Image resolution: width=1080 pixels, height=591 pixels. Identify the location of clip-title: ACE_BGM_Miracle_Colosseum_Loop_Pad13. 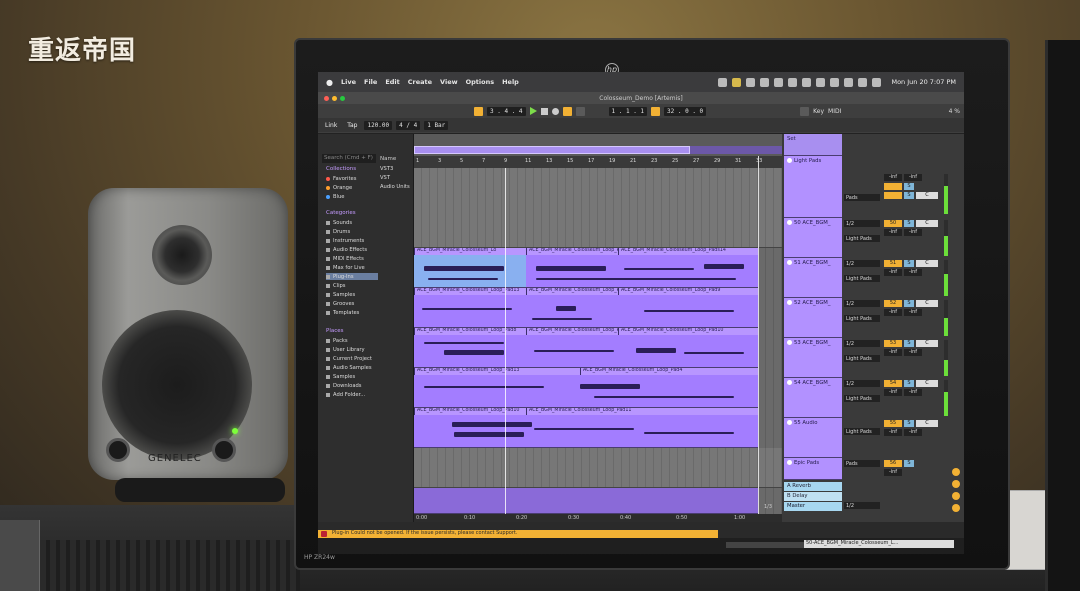
(470, 291).